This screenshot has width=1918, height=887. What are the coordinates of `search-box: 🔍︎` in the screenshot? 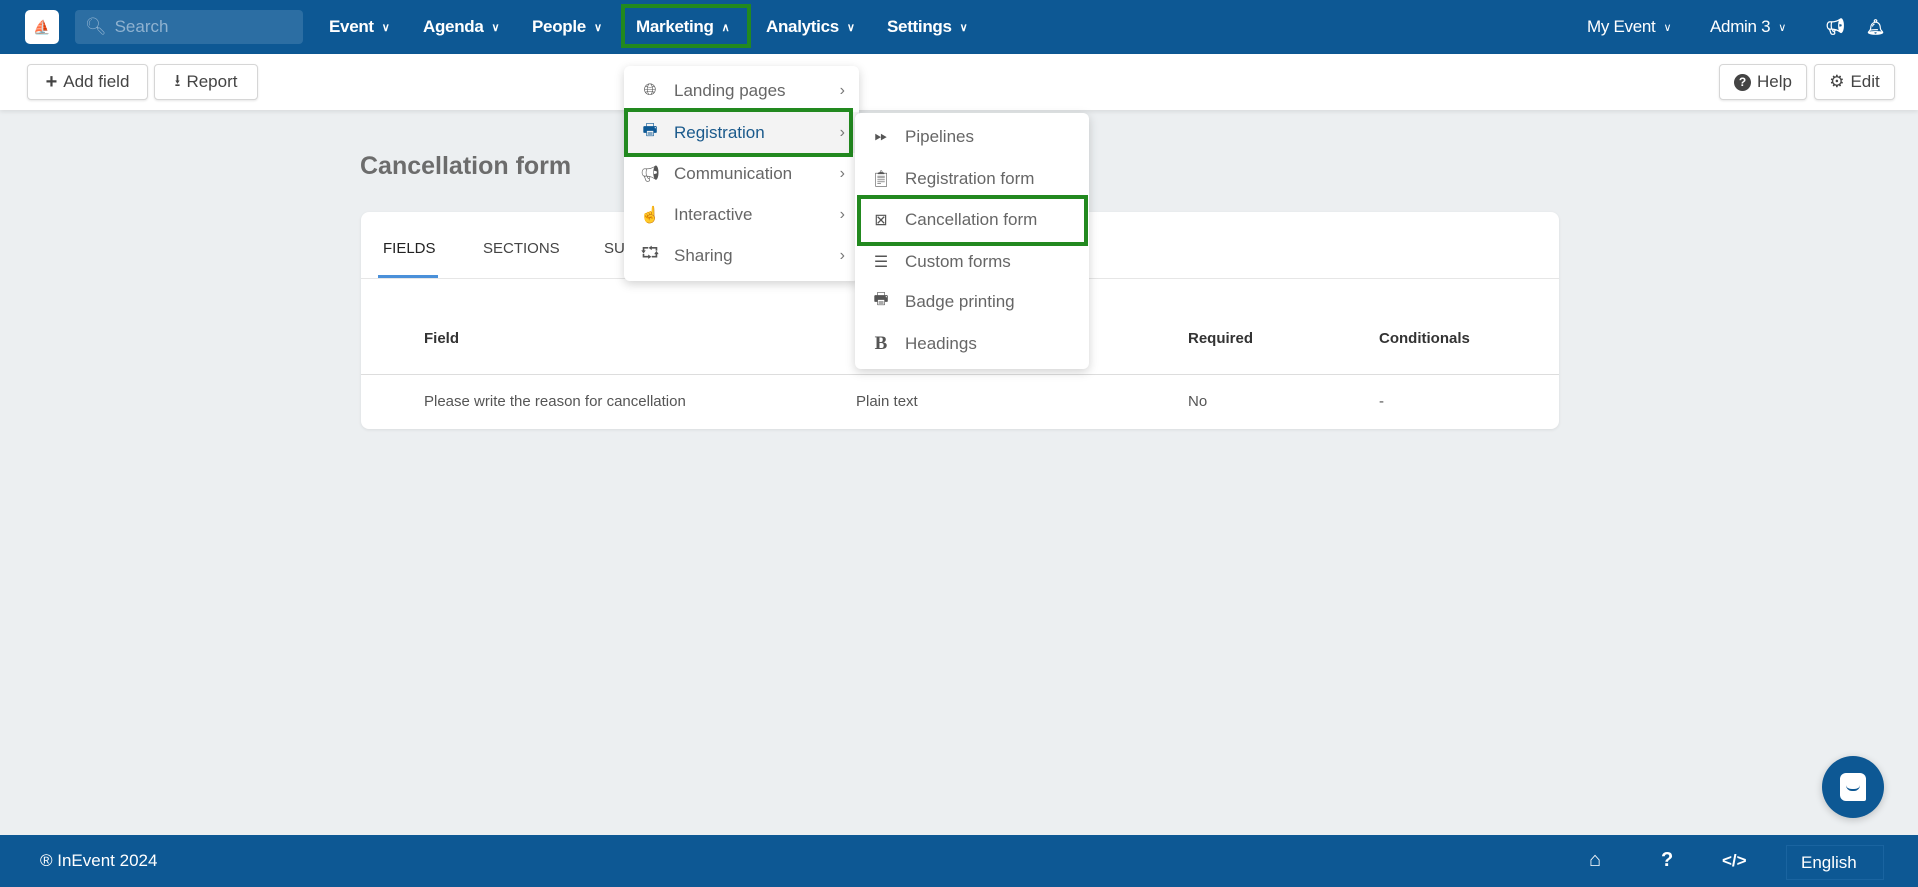 It's located at (189, 27).